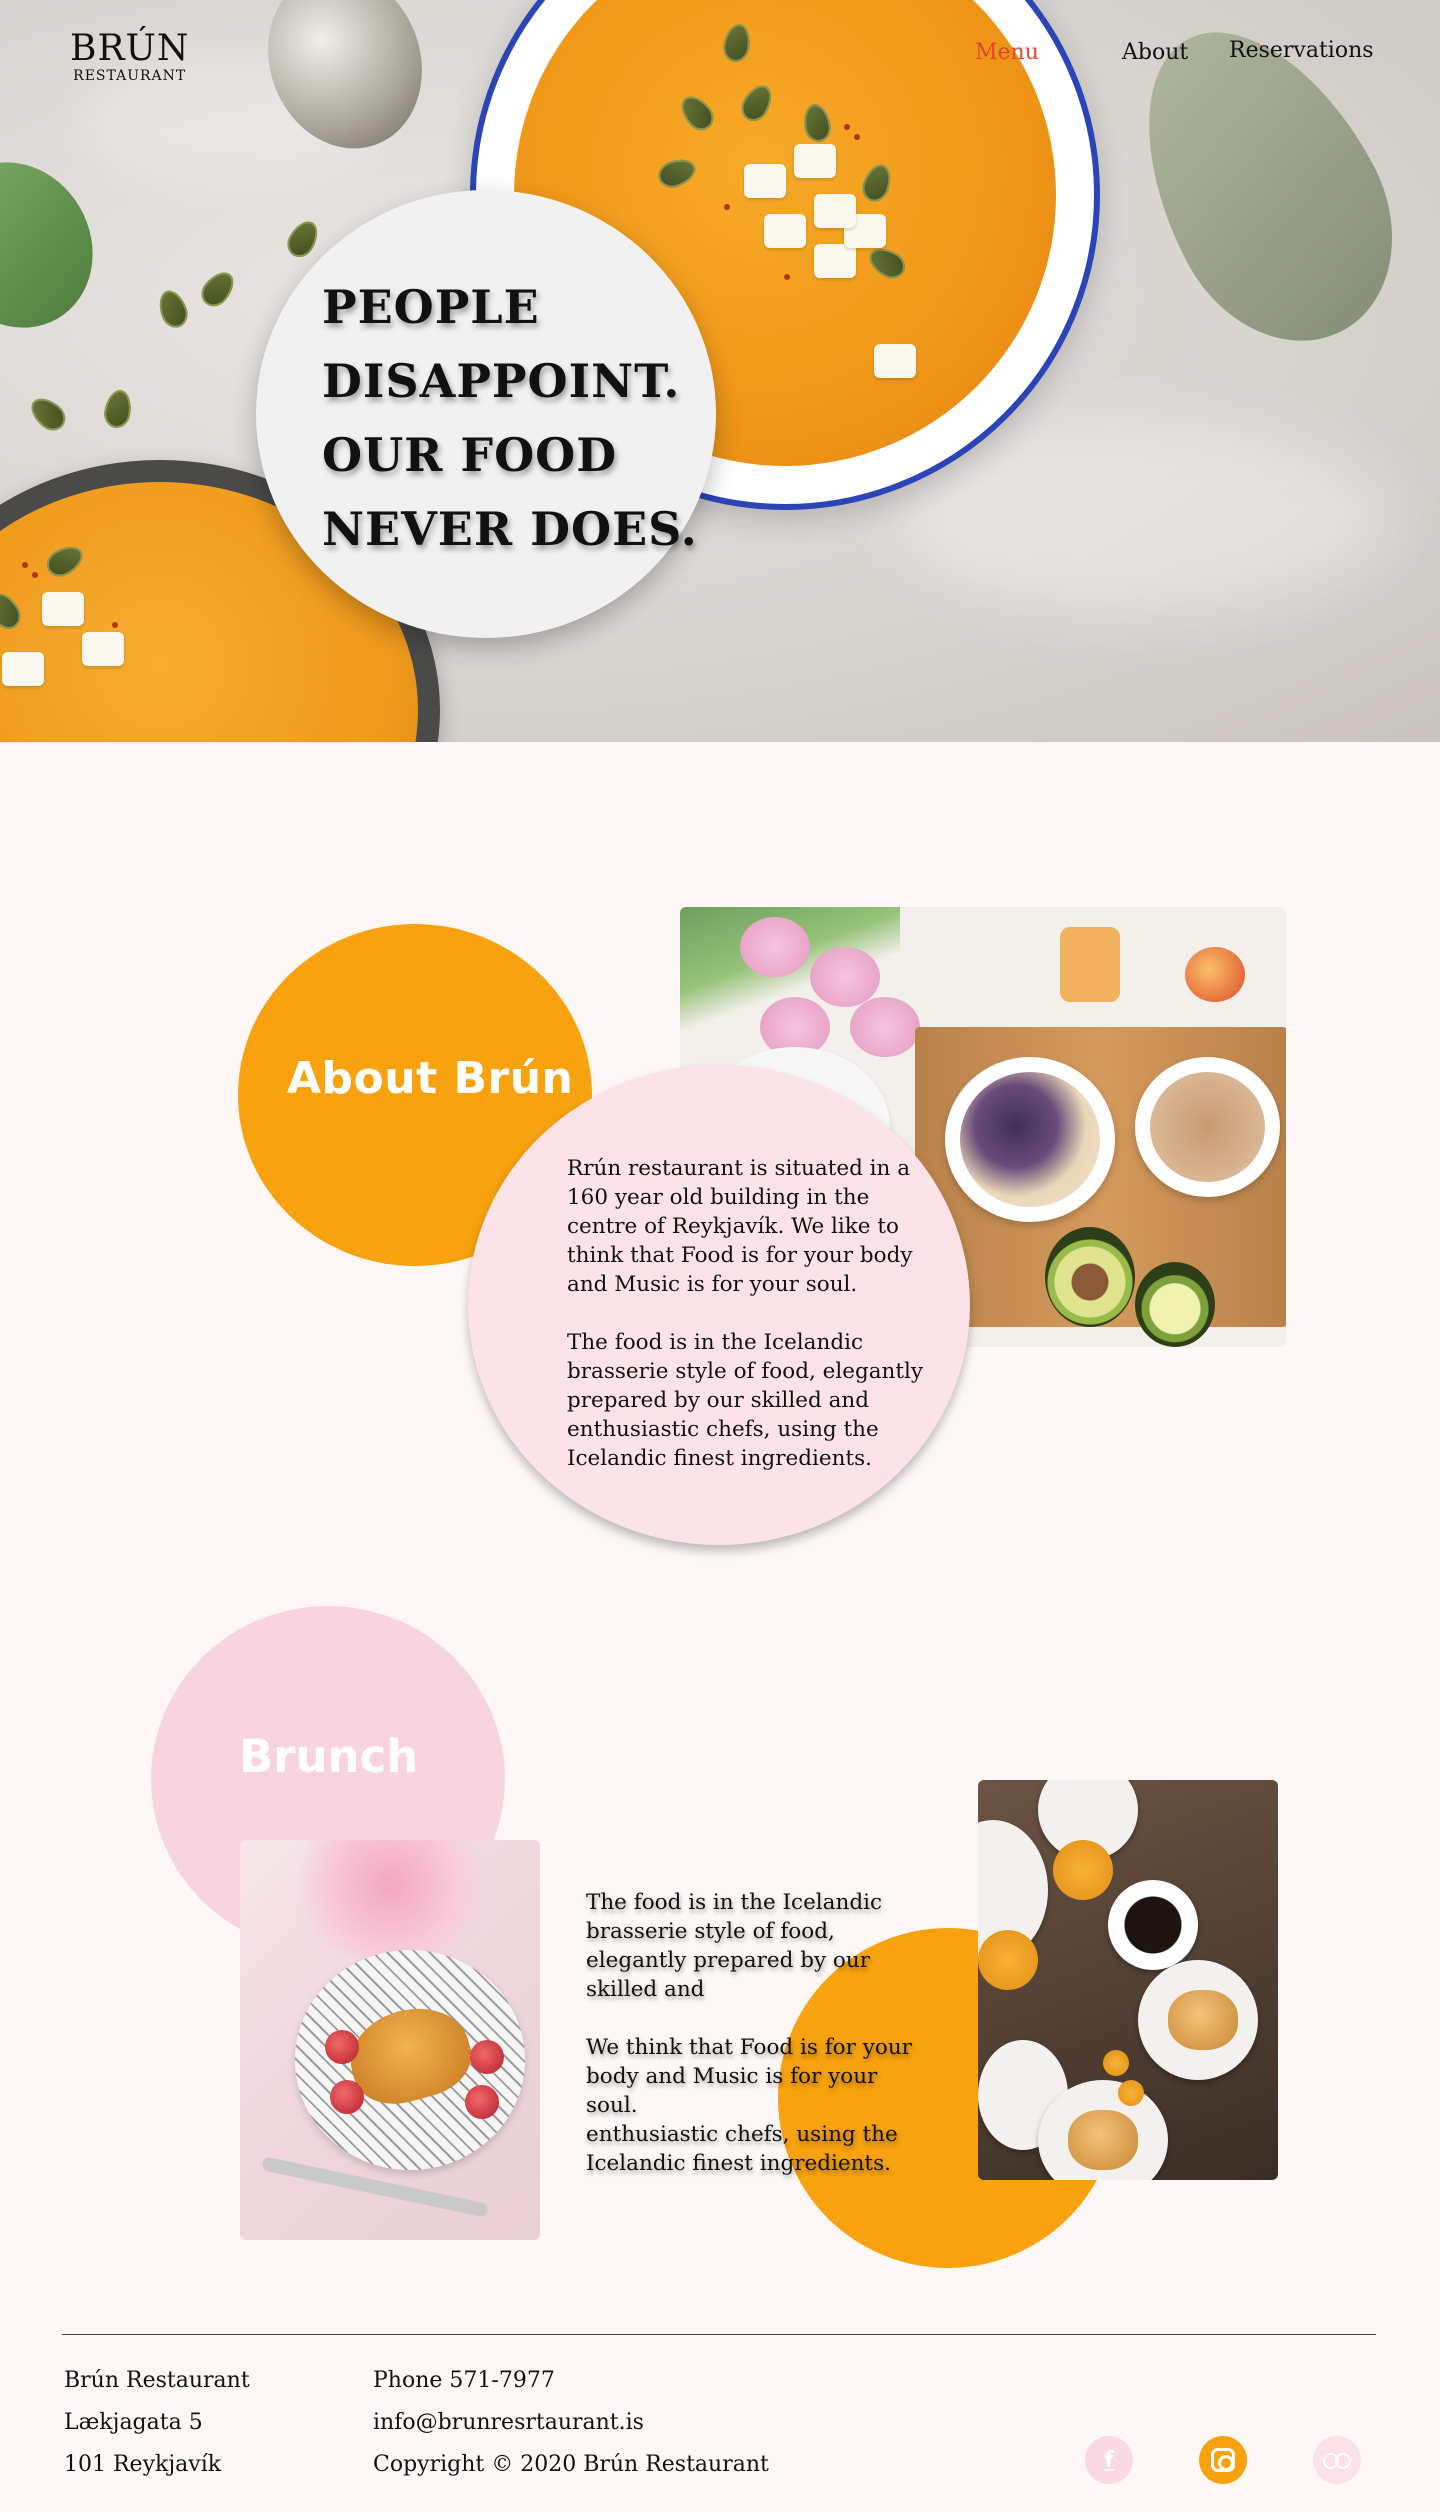  Describe the element at coordinates (719, 2334) in the screenshot. I see `footer-divider` at that location.